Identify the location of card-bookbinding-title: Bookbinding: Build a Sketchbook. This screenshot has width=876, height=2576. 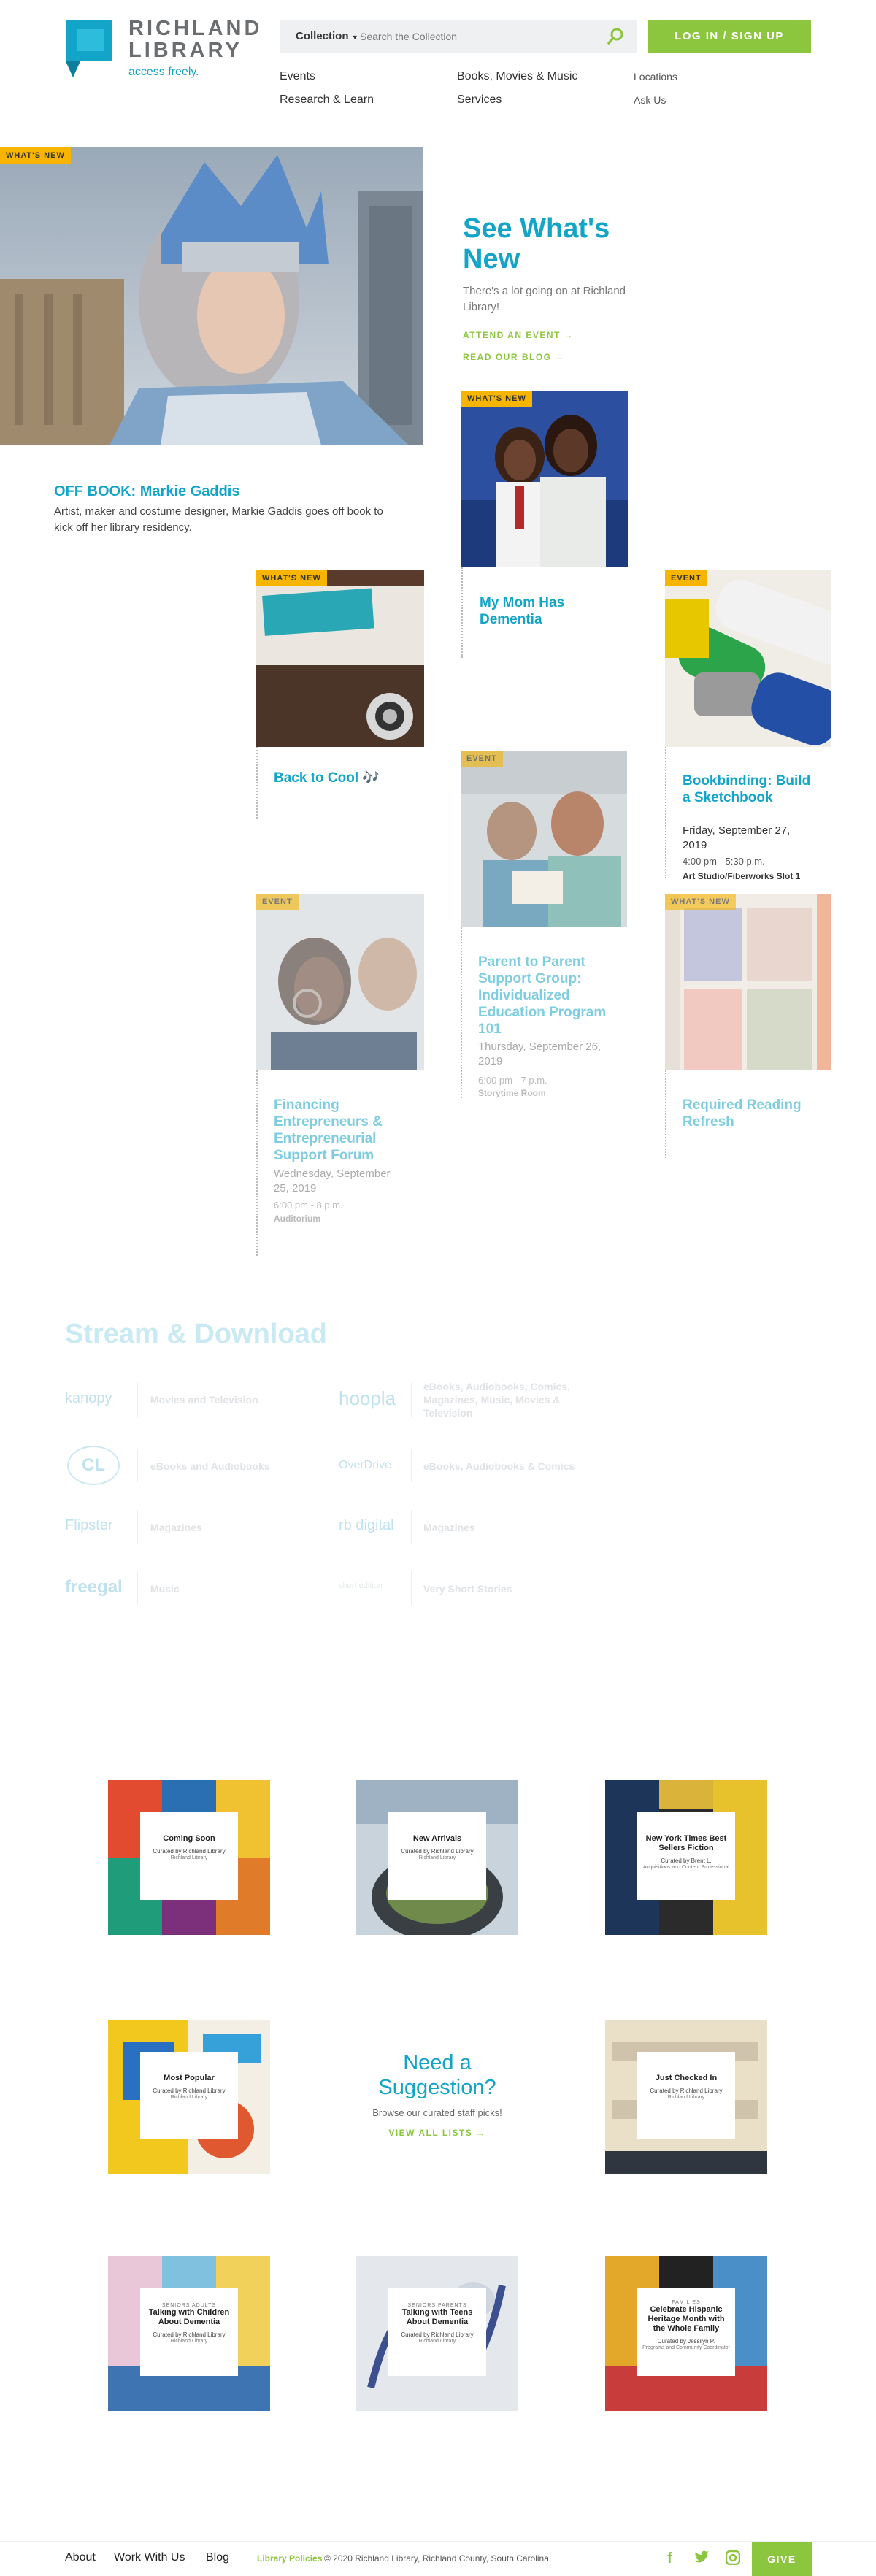
(748, 789).